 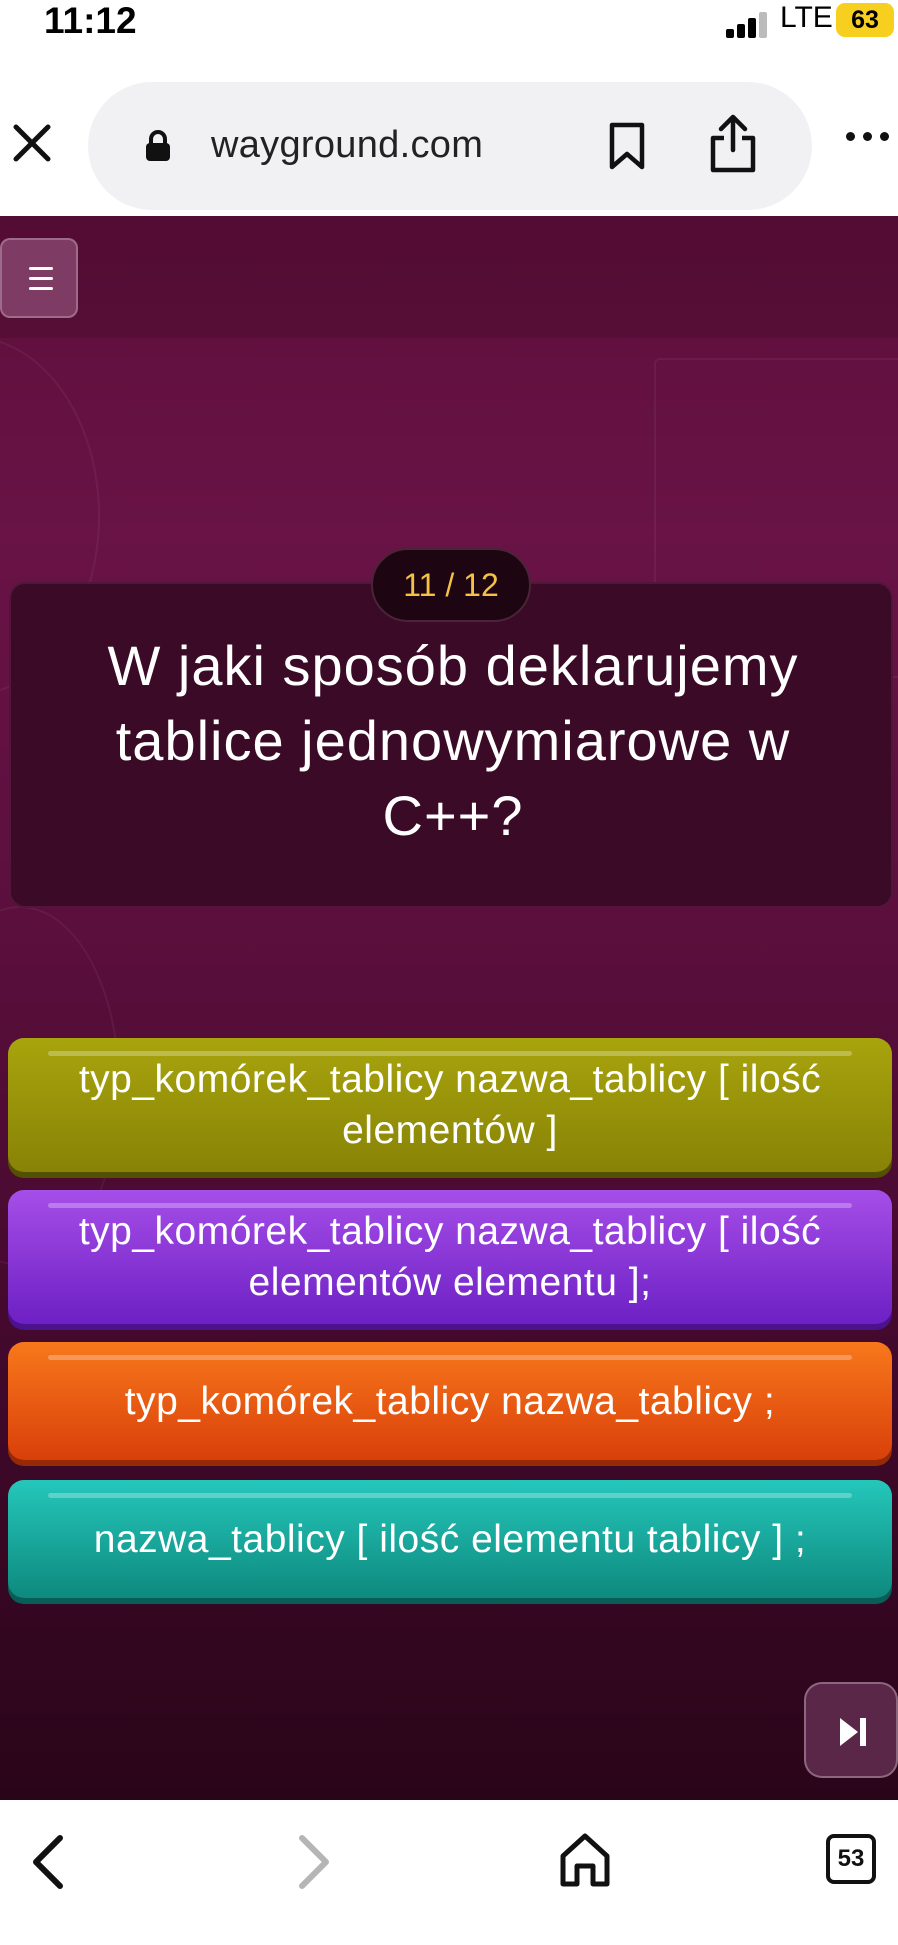 I want to click on address-bar: wayground.com, so click(x=450, y=146).